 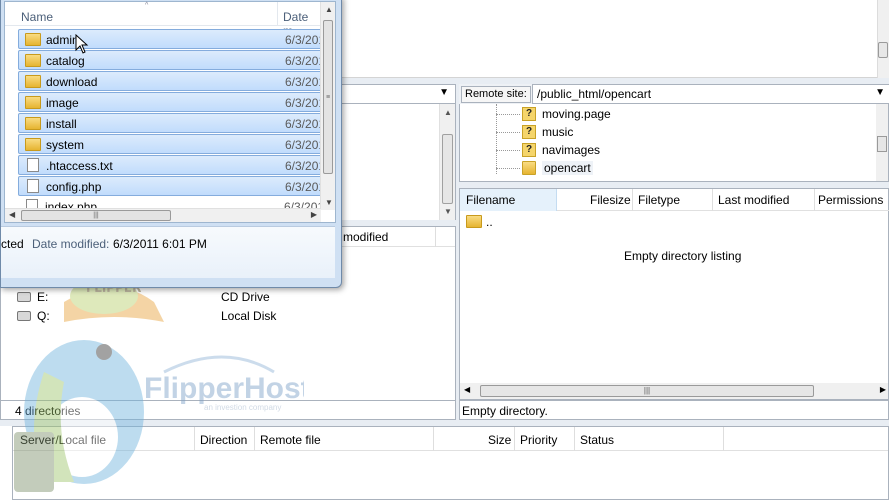 What do you see at coordinates (74, 187) in the screenshot?
I see `file-name: config.php` at bounding box center [74, 187].